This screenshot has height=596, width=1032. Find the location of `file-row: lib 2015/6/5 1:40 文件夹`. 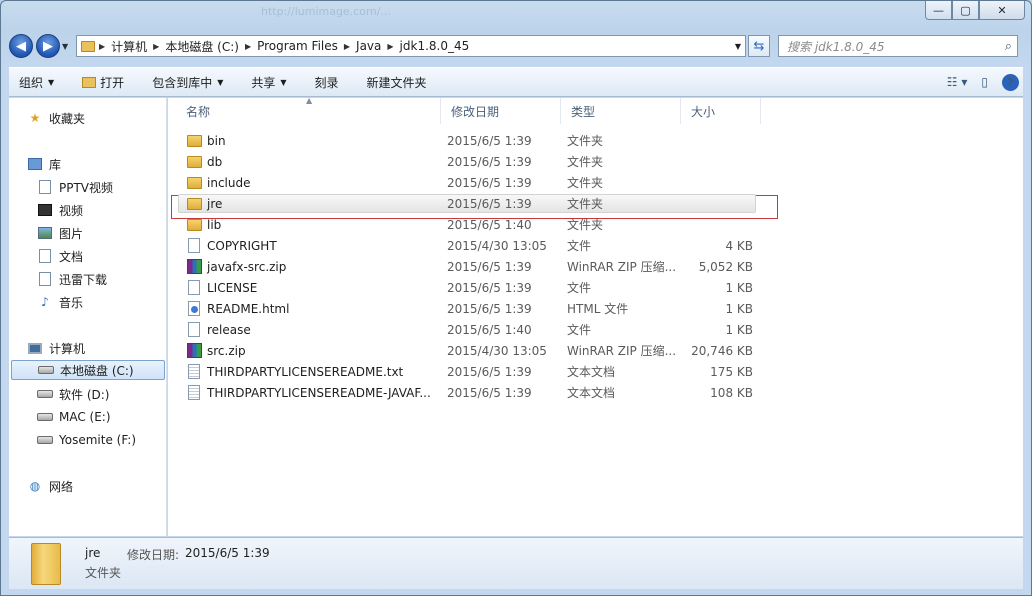

file-row: lib 2015/6/5 1:40 文件夹 is located at coordinates (468, 224).